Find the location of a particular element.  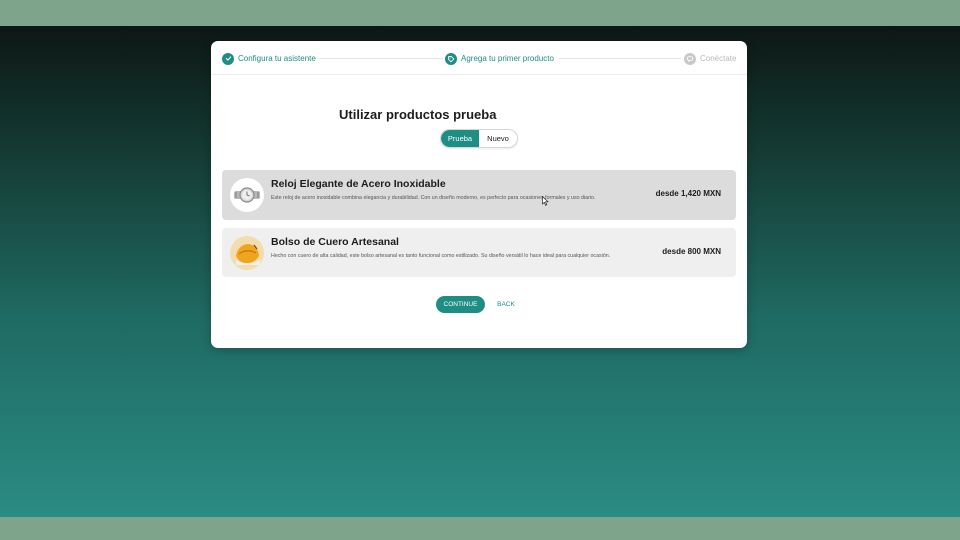

chat-icon is located at coordinates (690, 58).